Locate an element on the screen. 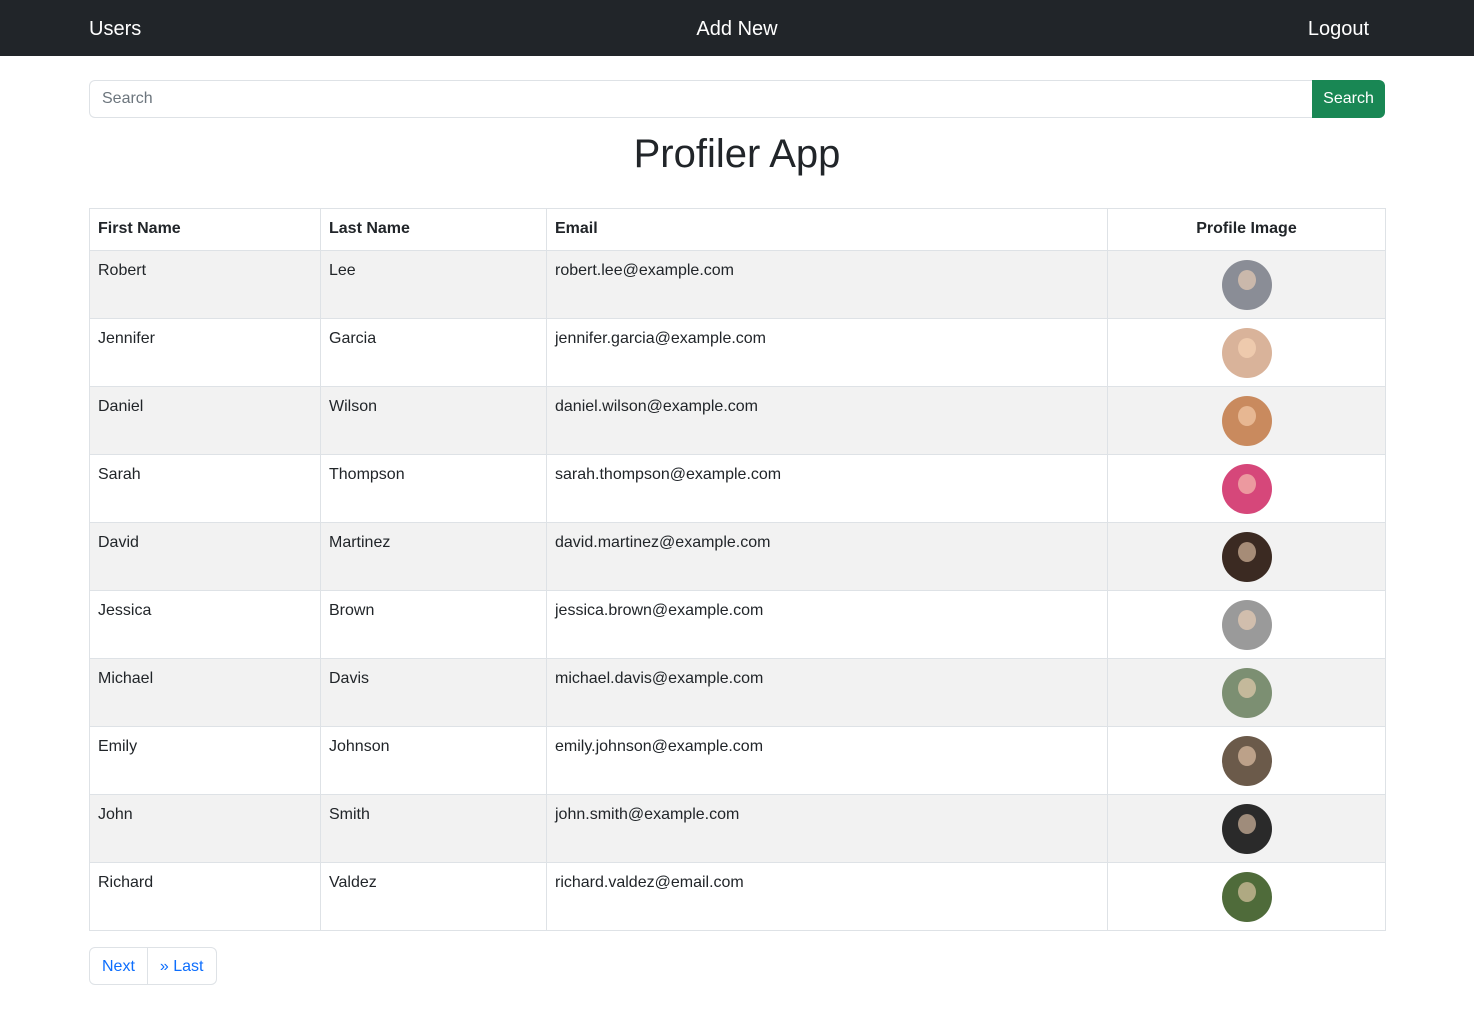  cell-email: robert.lee@example.com is located at coordinates (827, 284).